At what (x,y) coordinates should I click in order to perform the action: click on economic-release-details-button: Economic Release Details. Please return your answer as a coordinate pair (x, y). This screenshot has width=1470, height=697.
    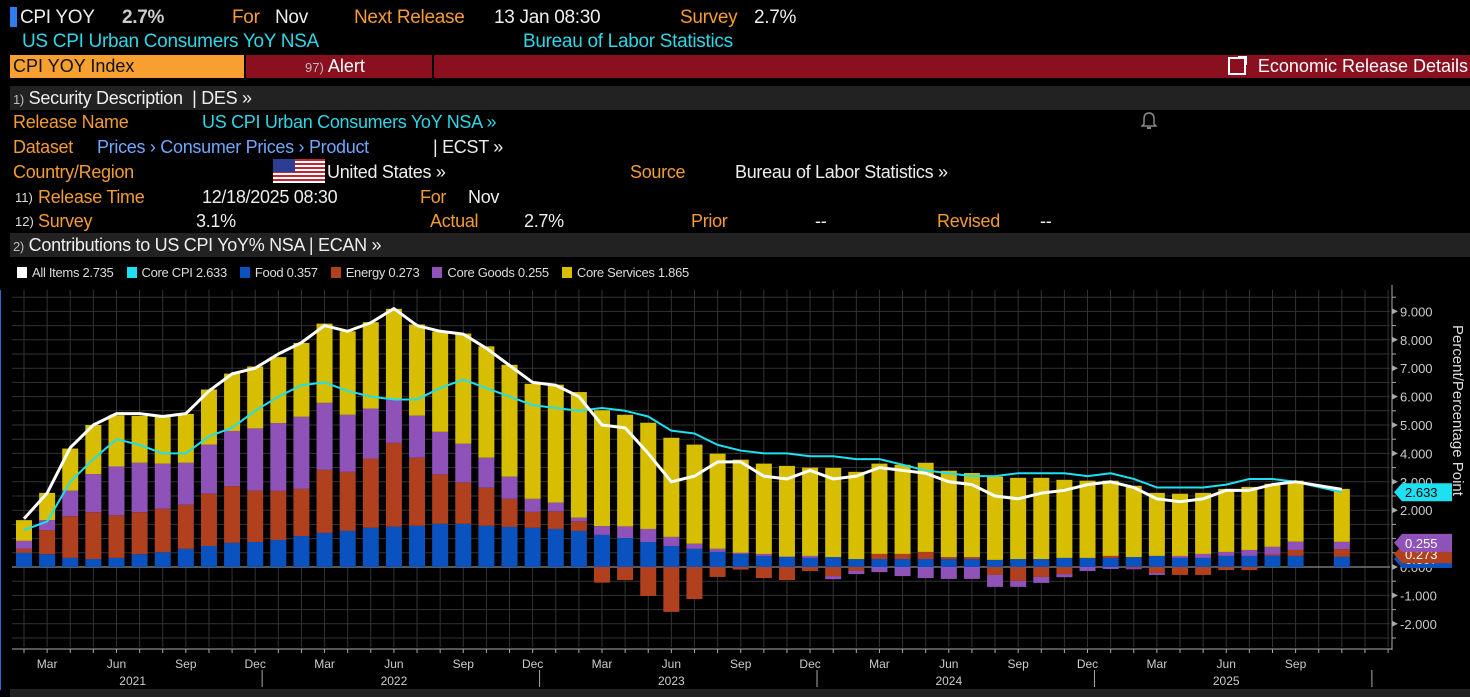
    Looking at the image, I should click on (1347, 66).